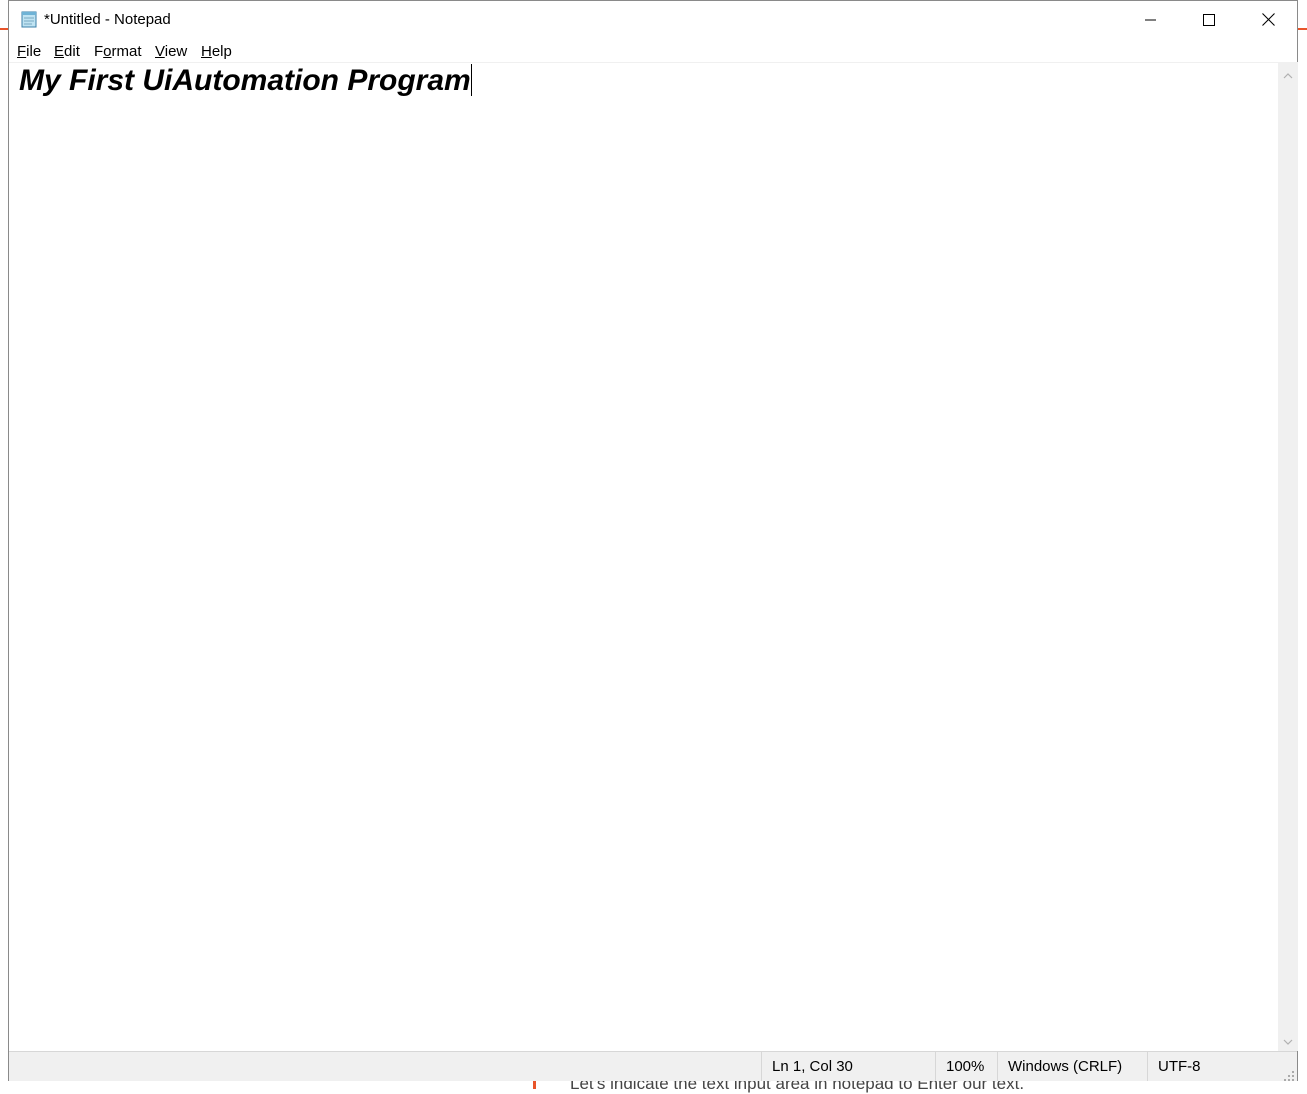  Describe the element at coordinates (653, 50) in the screenshot. I see `menu-bar: File Edit Format View Help` at that location.